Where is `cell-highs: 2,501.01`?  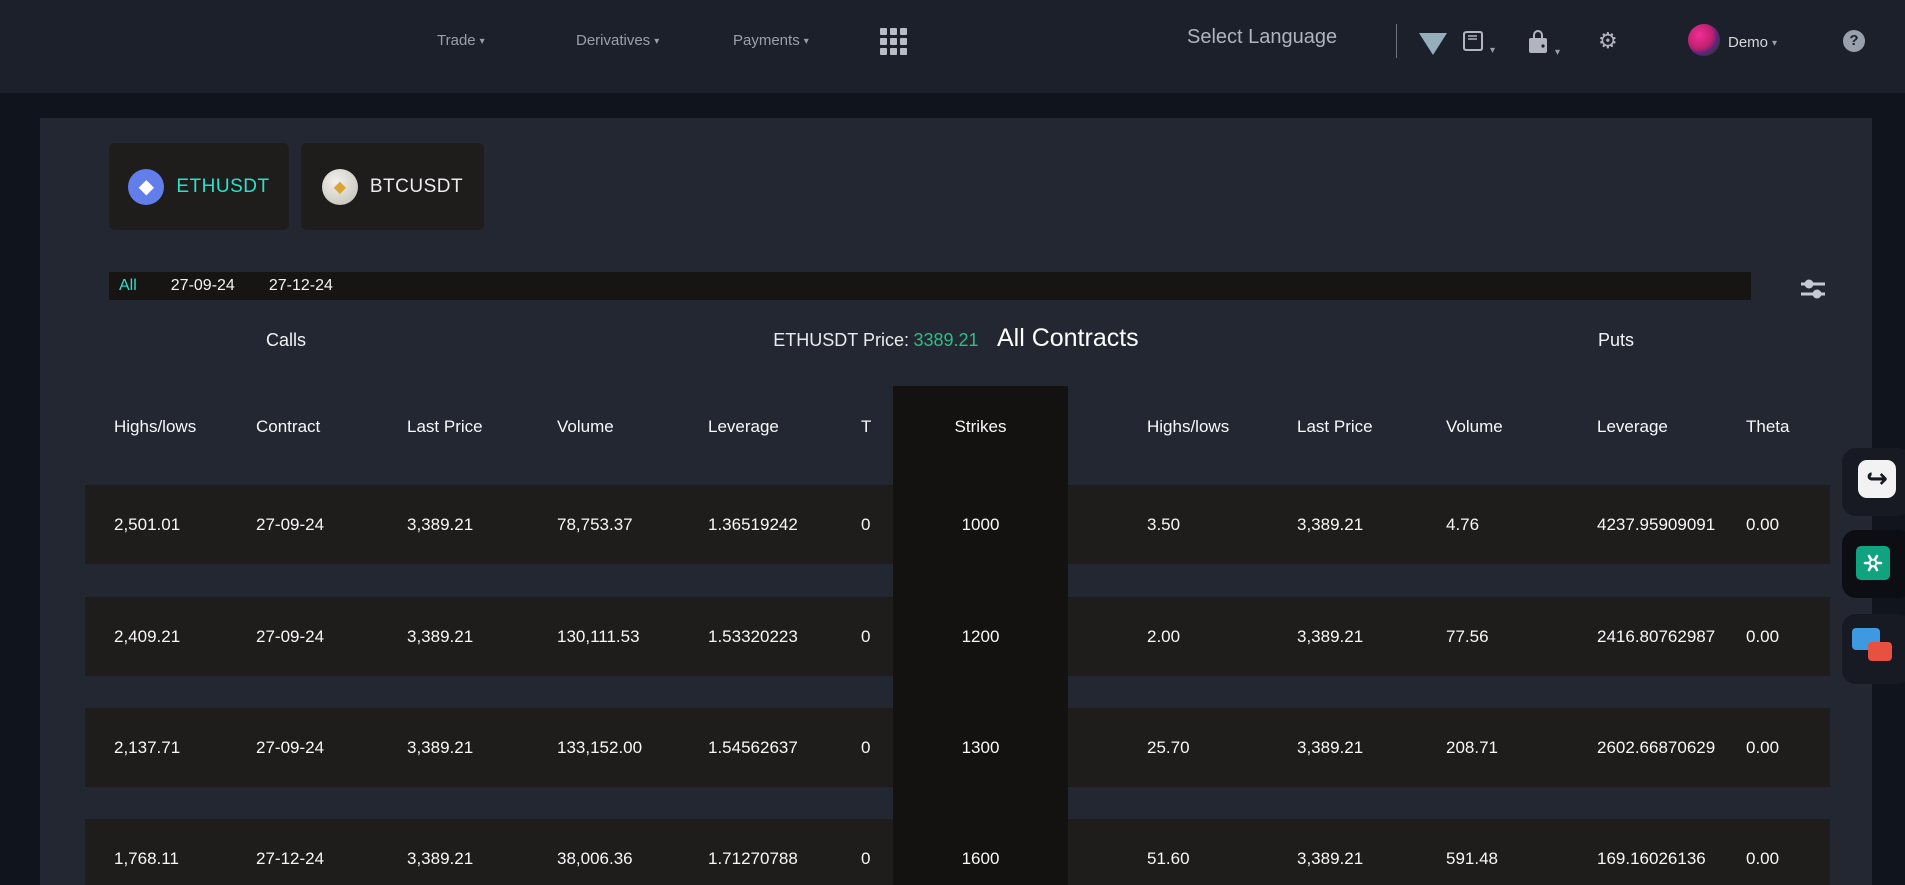 cell-highs: 2,501.01 is located at coordinates (147, 524).